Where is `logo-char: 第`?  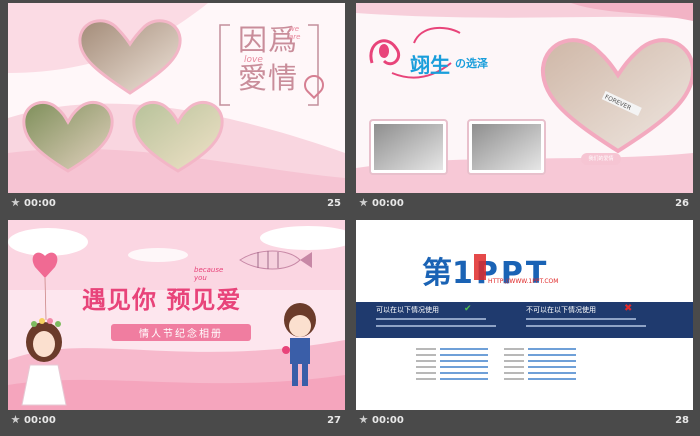 logo-char: 第 is located at coordinates (437, 273).